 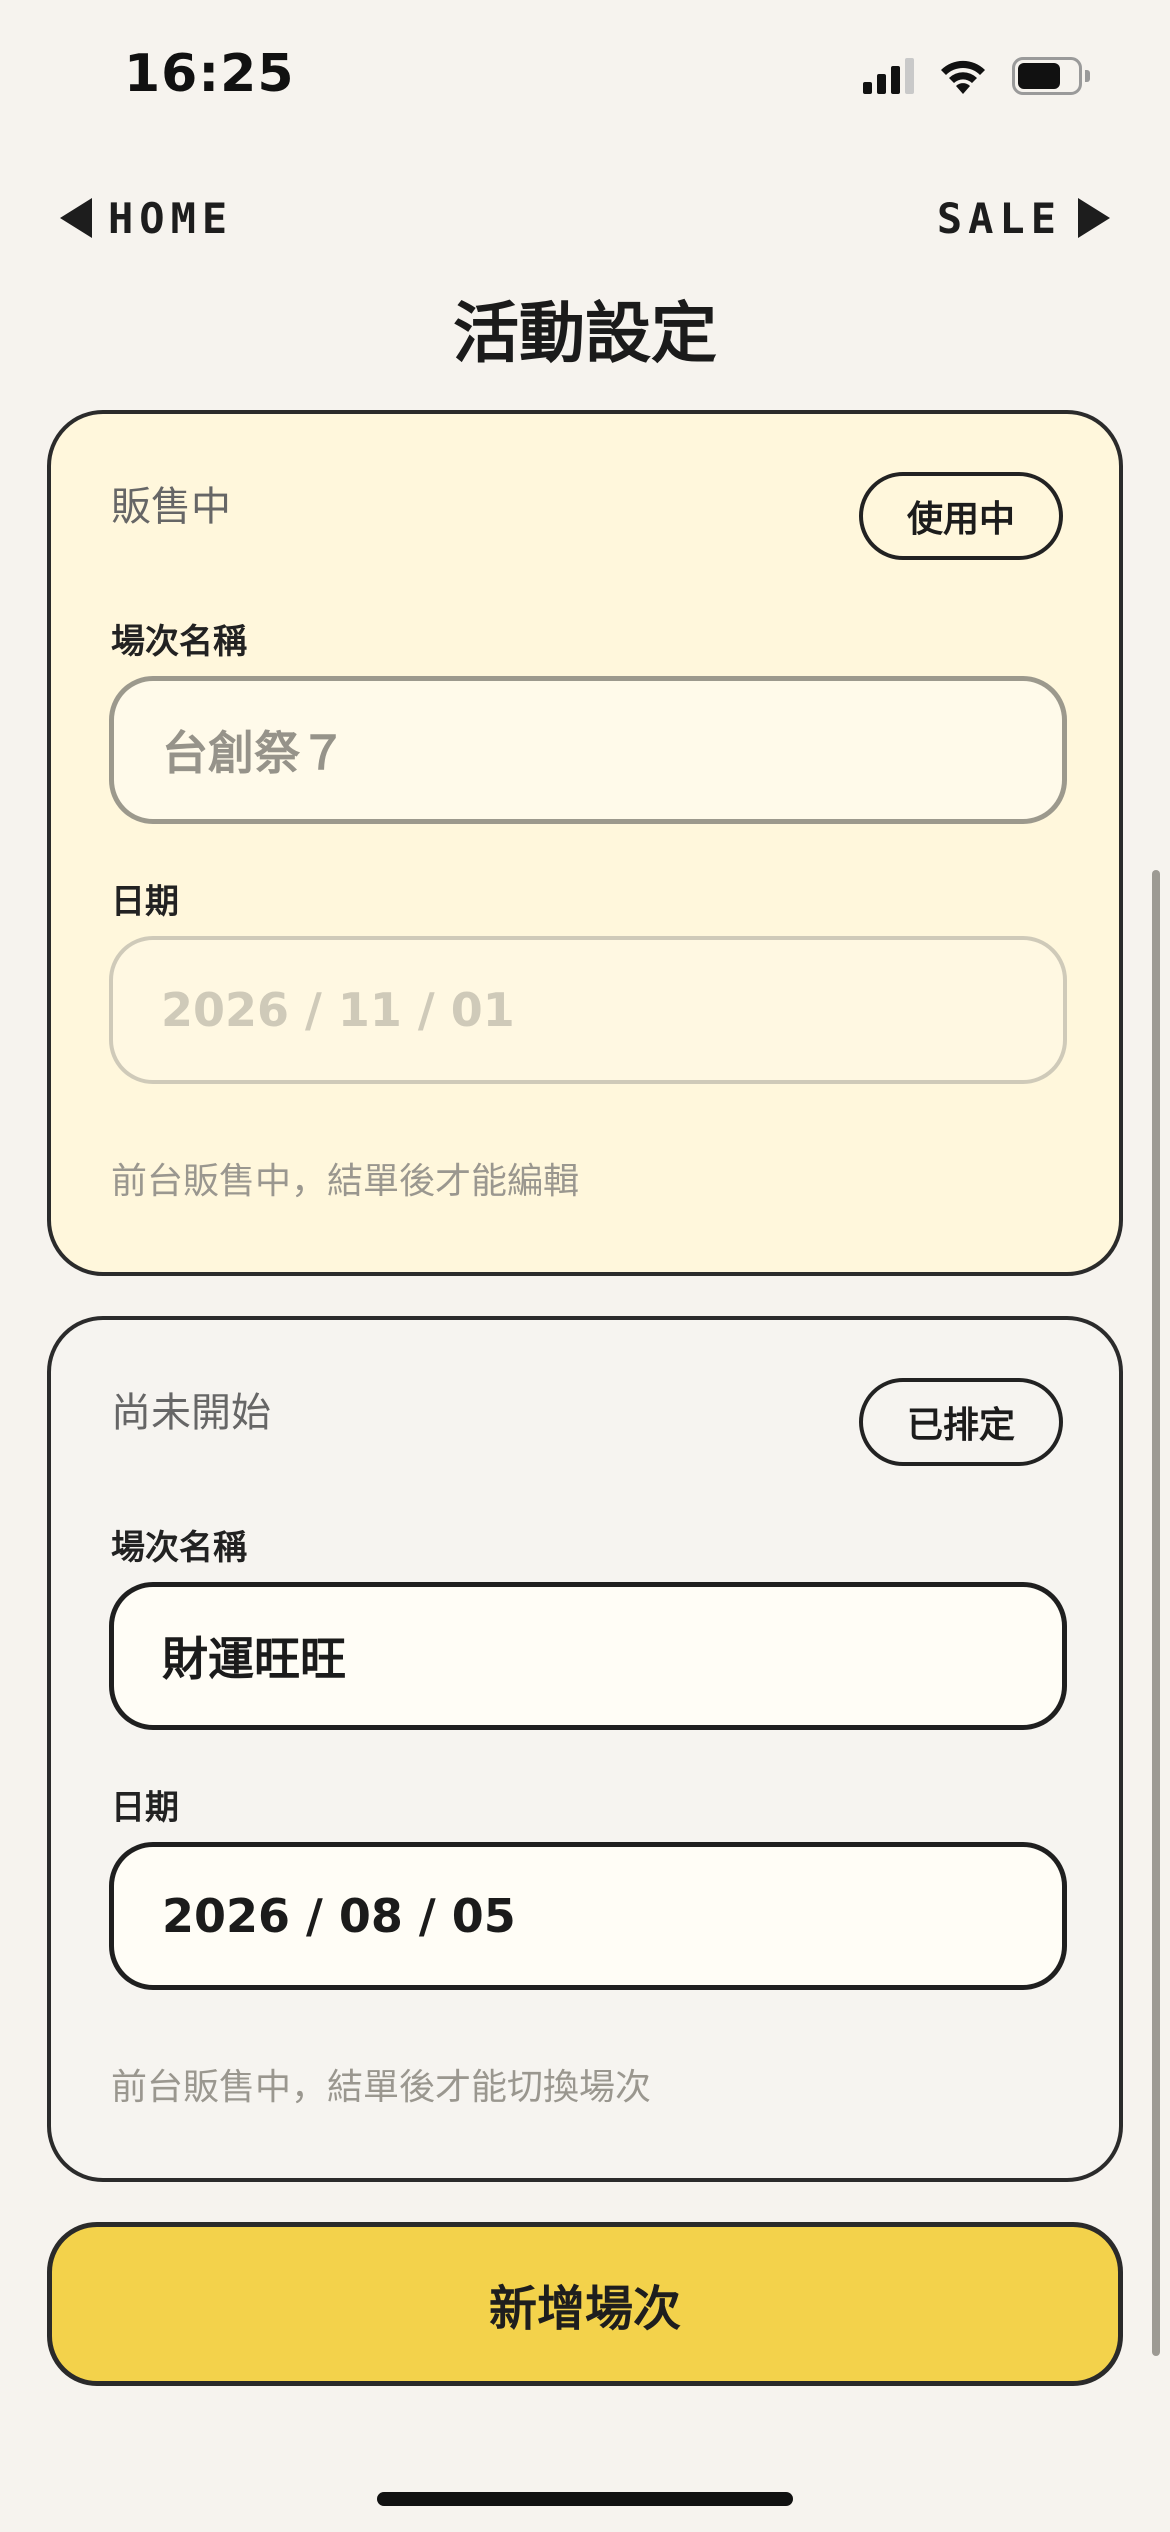 What do you see at coordinates (961, 516) in the screenshot?
I see `session-badge: 使用中` at bounding box center [961, 516].